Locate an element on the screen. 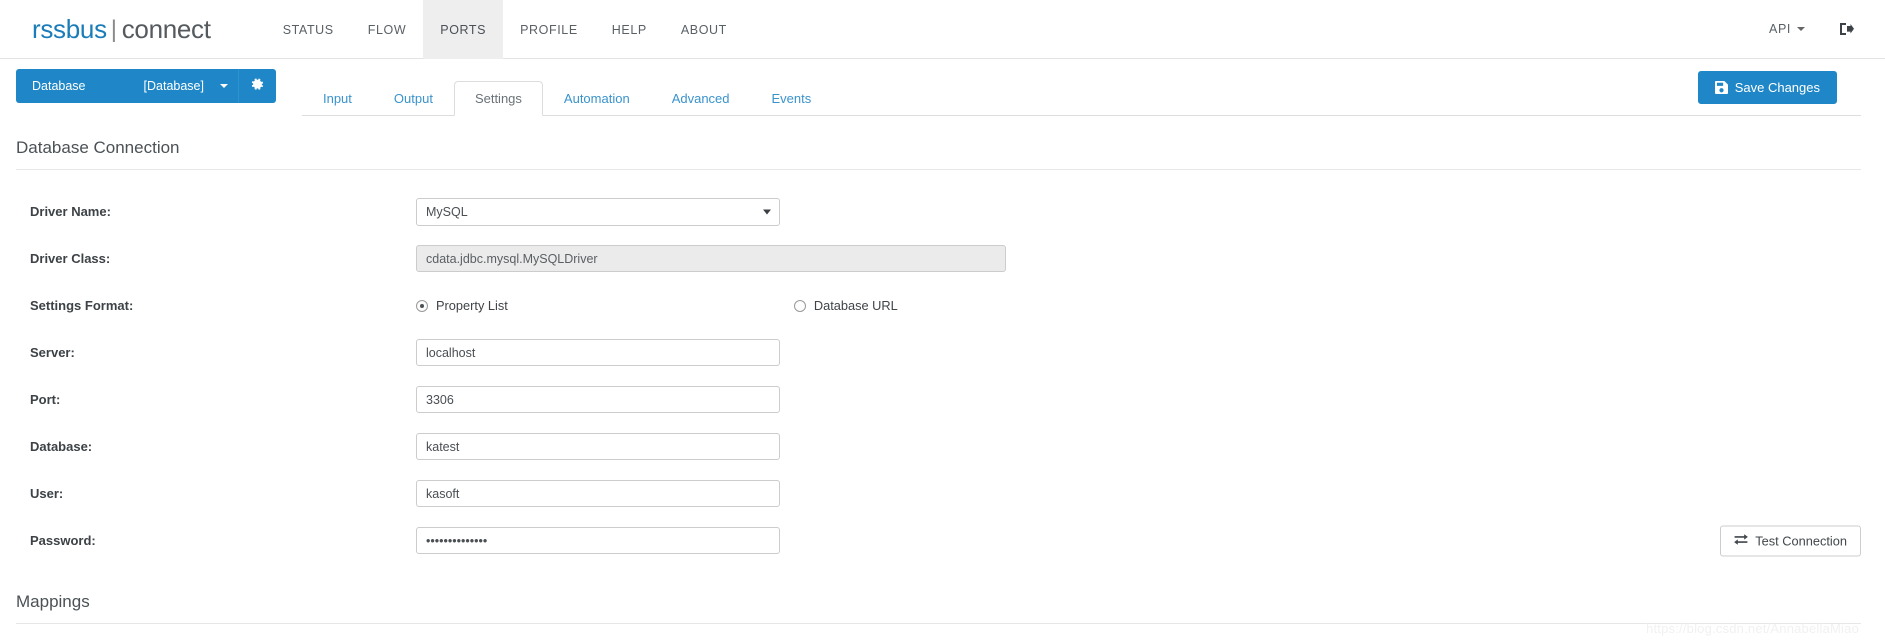  port-name-button: Database is located at coordinates (73, 85).